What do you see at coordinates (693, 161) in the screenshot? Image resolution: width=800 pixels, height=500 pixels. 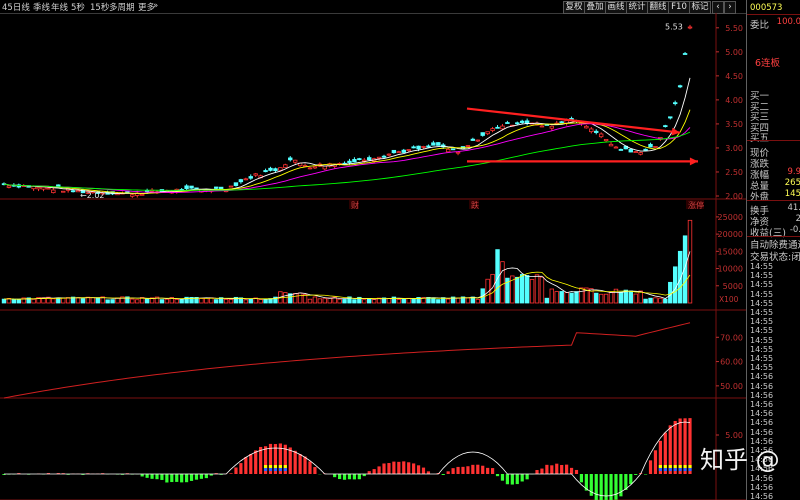 I see `arrow-head` at bounding box center [693, 161].